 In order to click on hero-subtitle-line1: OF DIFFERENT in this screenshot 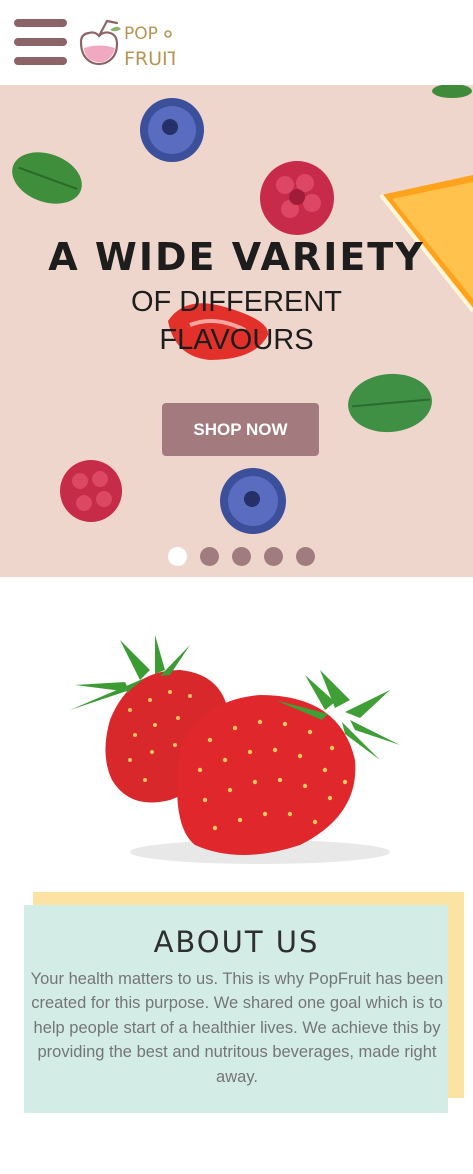, I will do `click(236, 302)`.